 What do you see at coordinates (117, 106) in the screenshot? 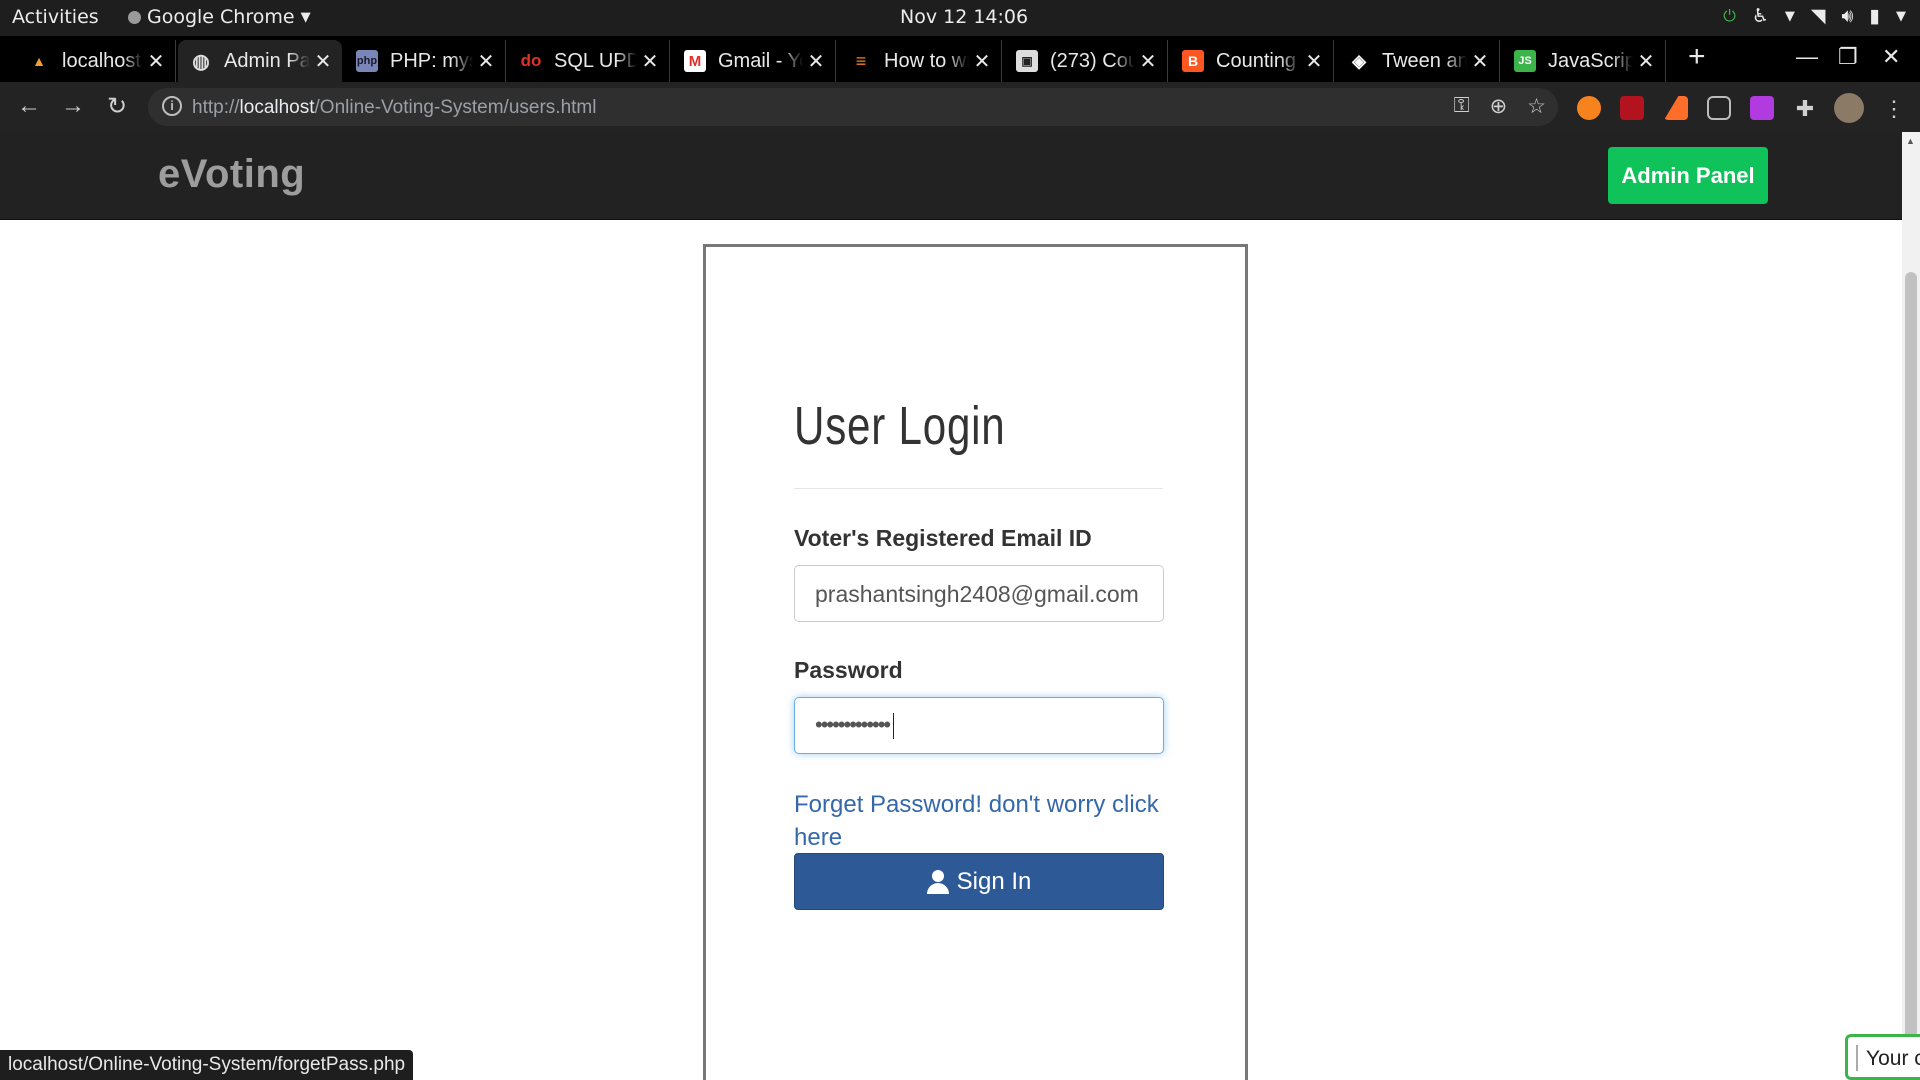
I see `reload-button: ↻` at bounding box center [117, 106].